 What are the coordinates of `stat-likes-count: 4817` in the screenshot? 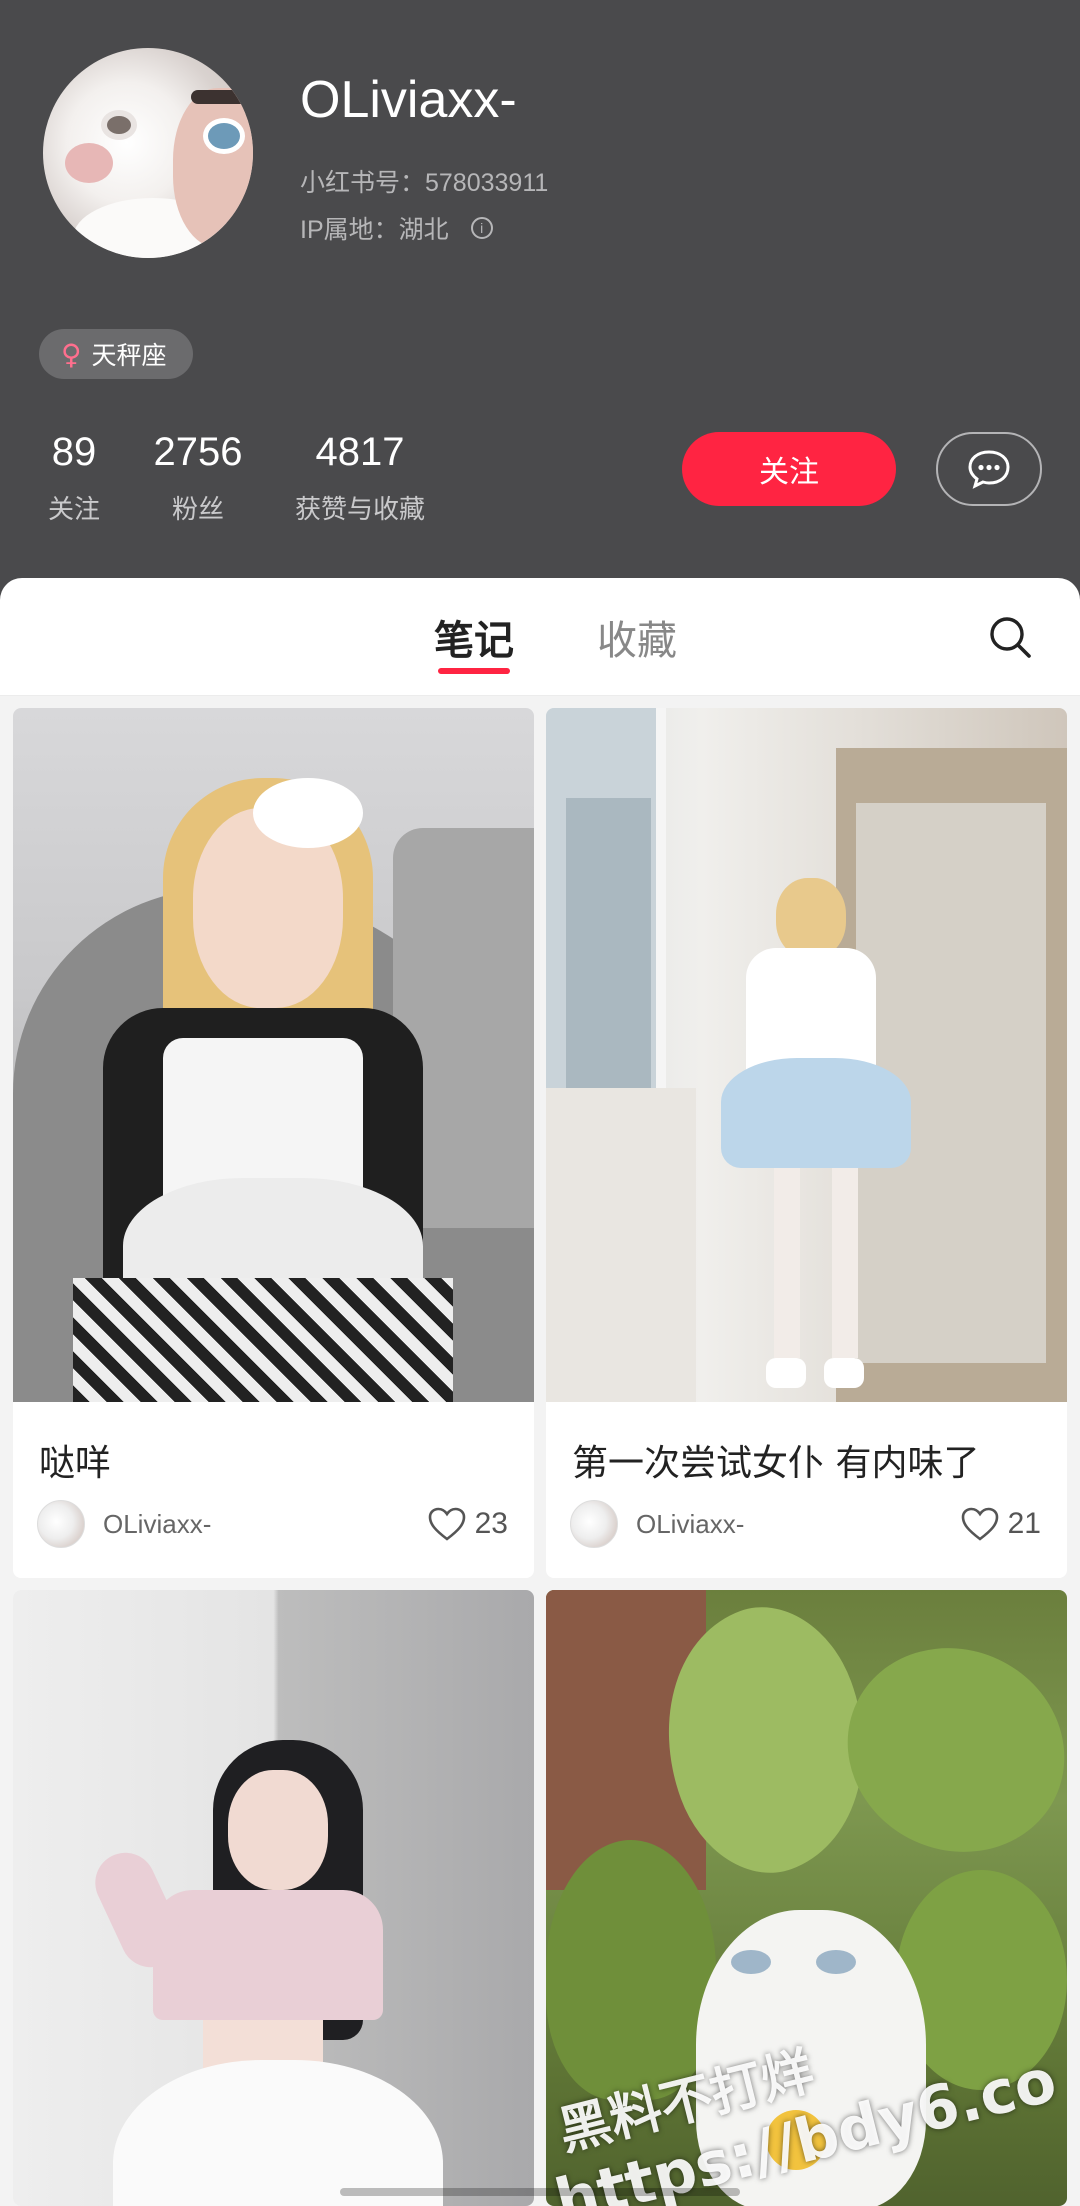 It's located at (360, 452).